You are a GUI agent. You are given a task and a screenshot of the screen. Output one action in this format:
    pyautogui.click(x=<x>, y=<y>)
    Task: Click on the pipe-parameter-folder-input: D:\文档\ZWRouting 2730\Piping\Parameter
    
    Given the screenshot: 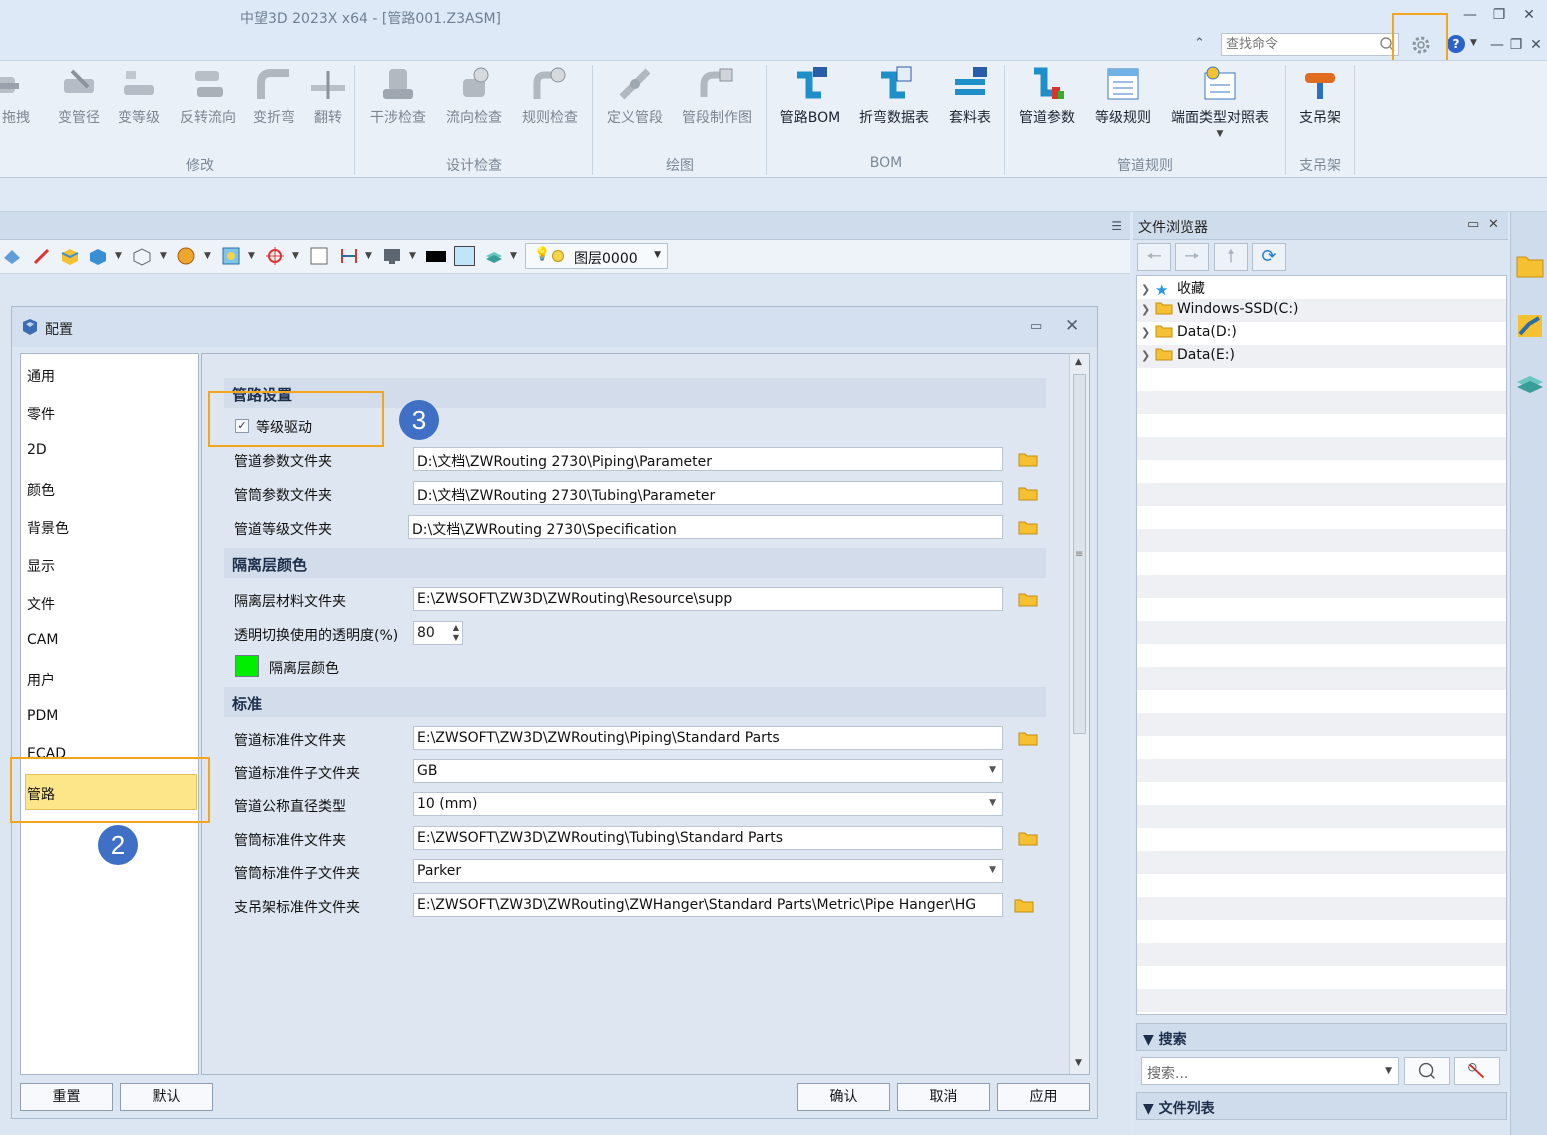 What is the action you would take?
    pyautogui.click(x=708, y=459)
    